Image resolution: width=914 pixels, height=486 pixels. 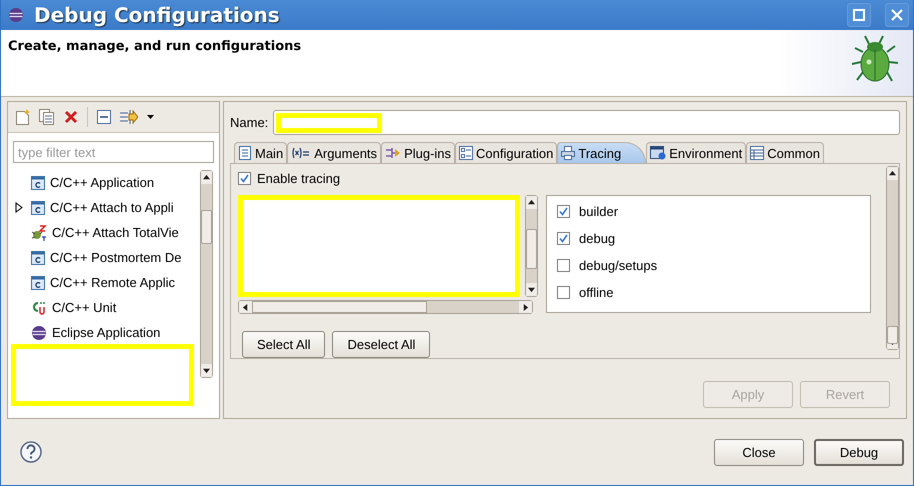 I want to click on delete-icon, so click(x=71, y=117).